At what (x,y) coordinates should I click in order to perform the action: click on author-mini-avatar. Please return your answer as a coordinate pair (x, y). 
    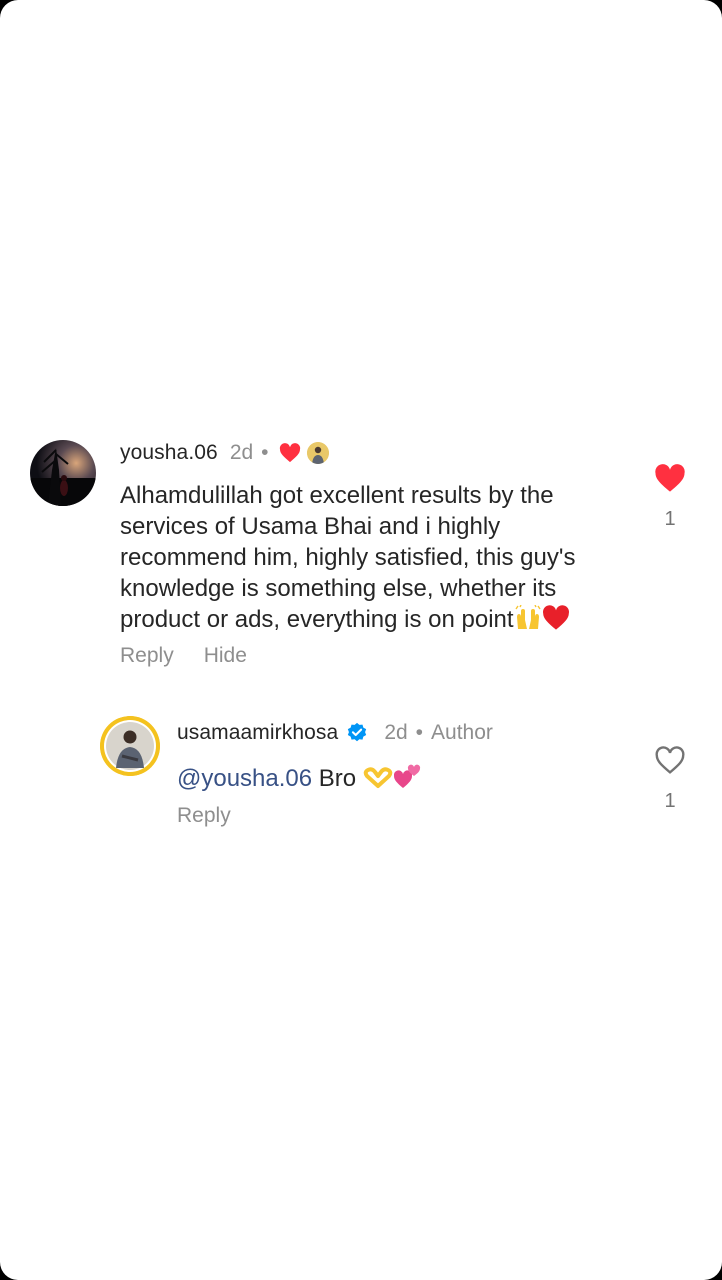
    Looking at the image, I should click on (317, 453).